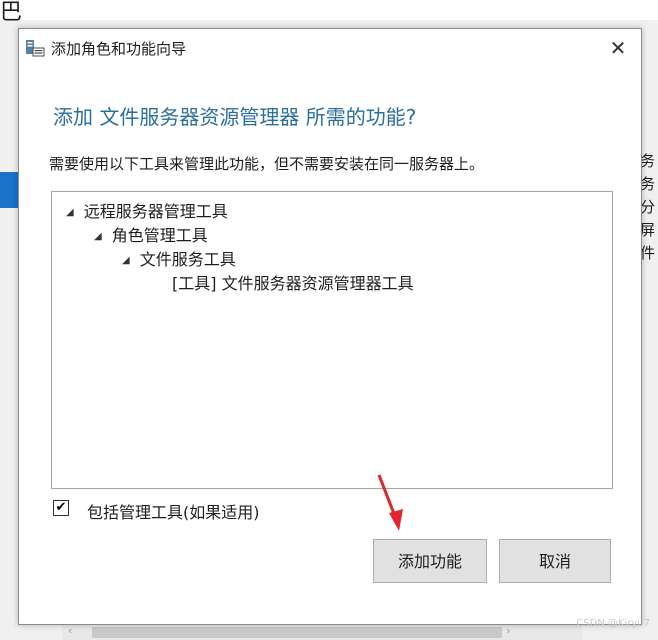  Describe the element at coordinates (119, 49) in the screenshot. I see `dialog-title: 添加角色和功能向导` at that location.